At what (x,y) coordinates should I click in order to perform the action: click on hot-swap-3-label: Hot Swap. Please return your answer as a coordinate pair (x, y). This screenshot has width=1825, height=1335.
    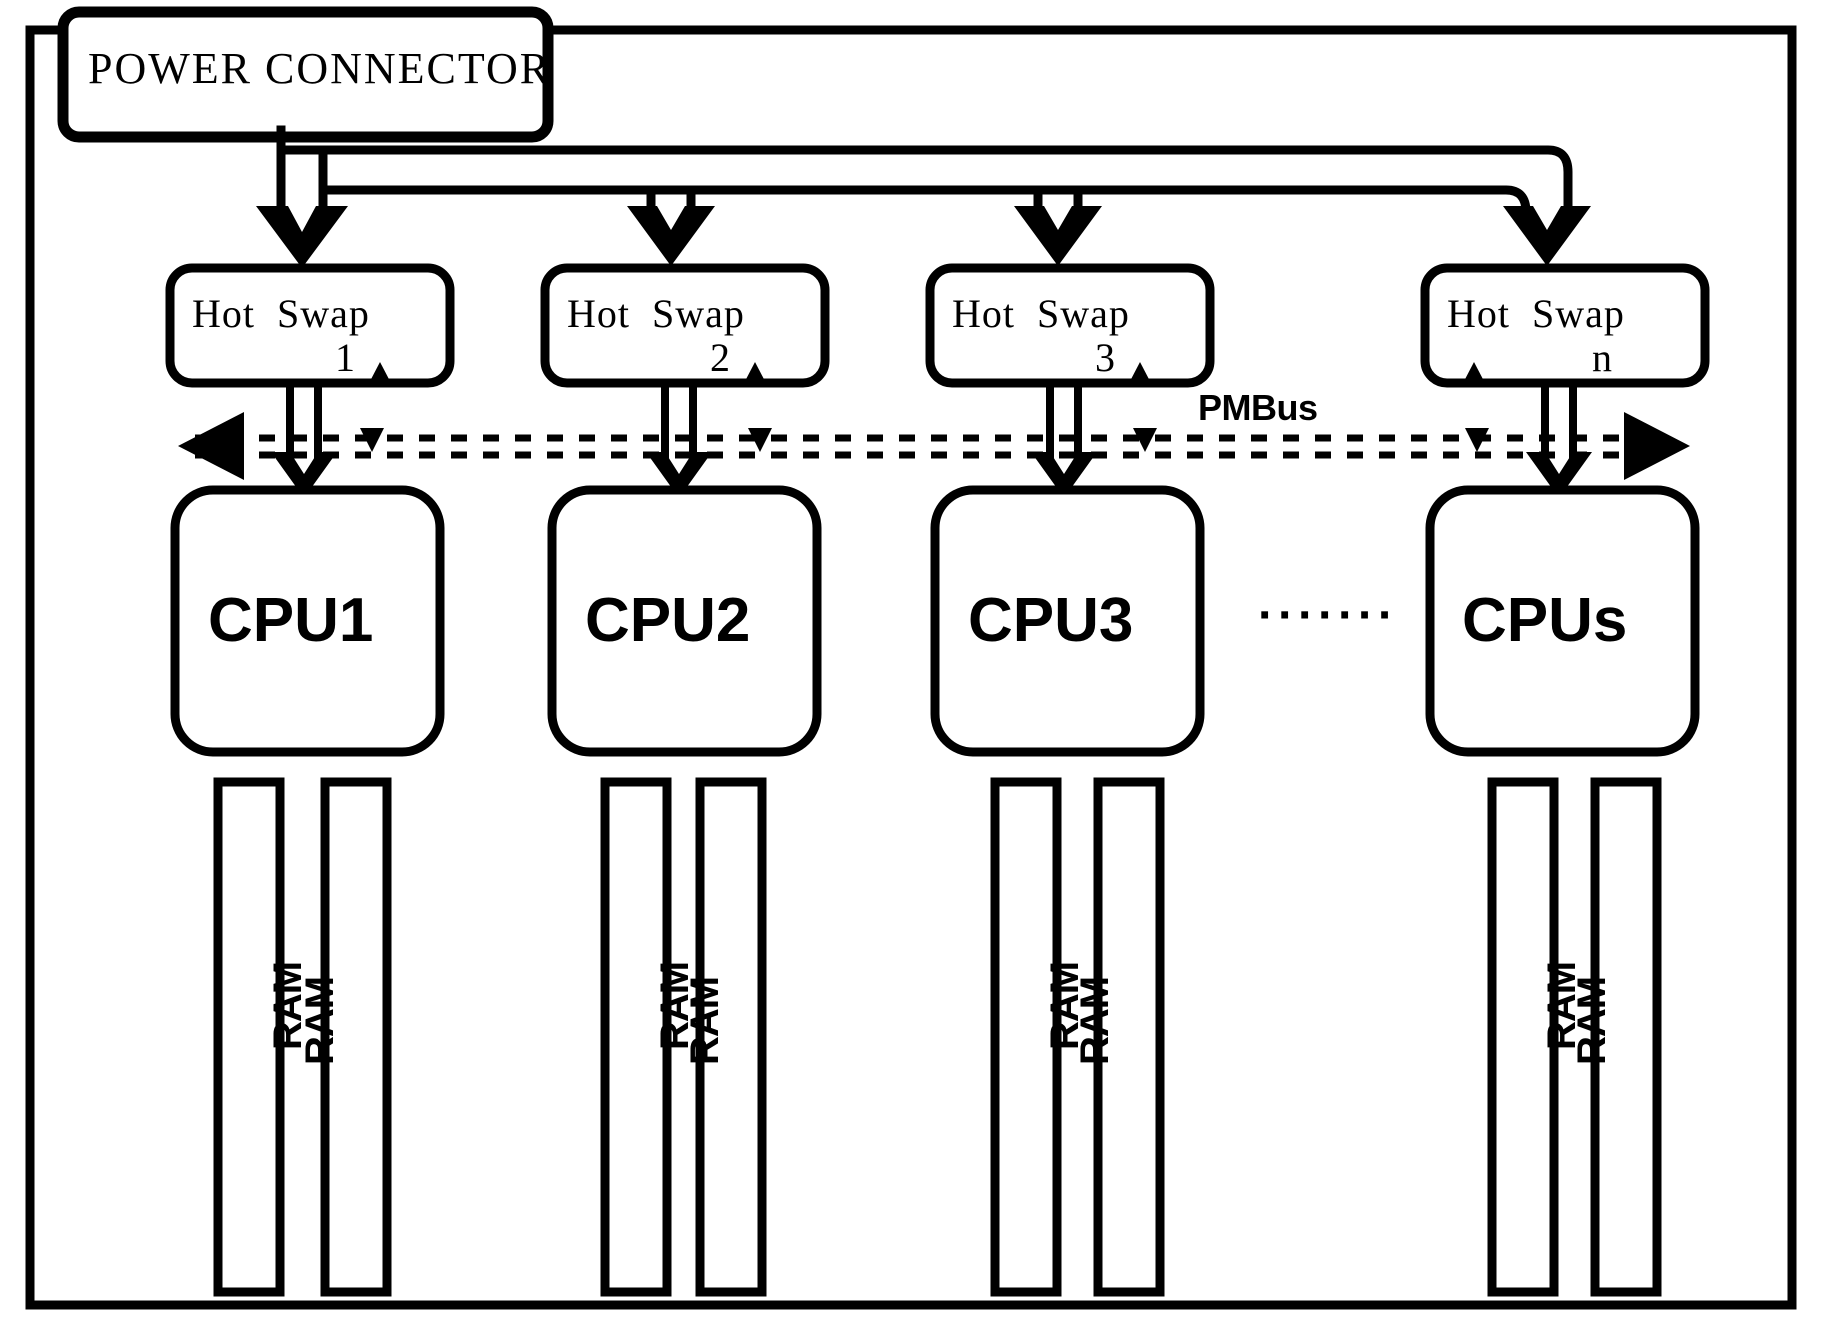
    Looking at the image, I should click on (1041, 313).